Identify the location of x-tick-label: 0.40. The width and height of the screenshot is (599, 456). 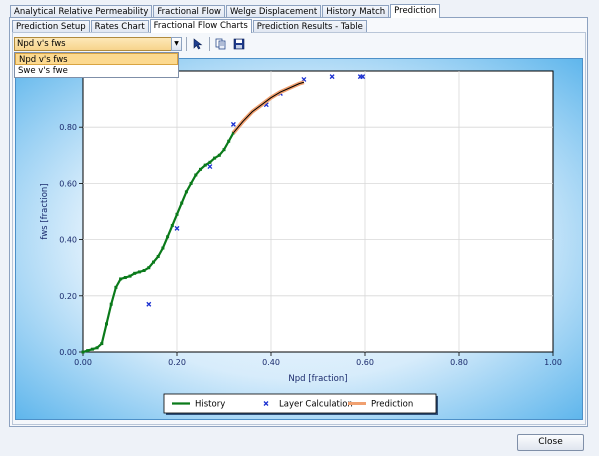
(271, 362).